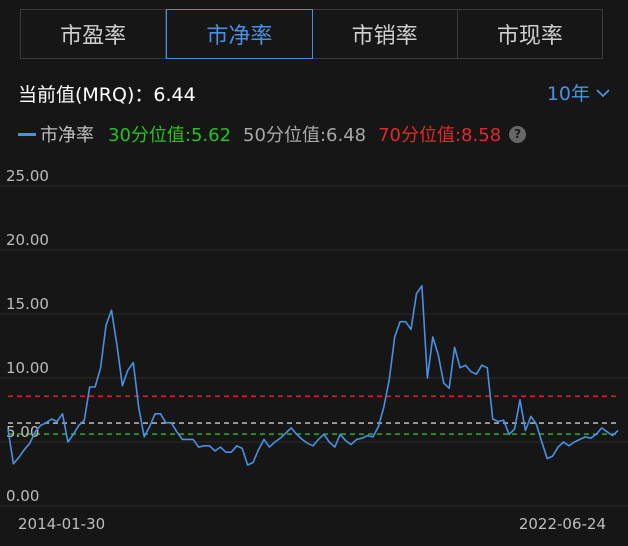 Image resolution: width=628 pixels, height=546 pixels. Describe the element at coordinates (170, 135) in the screenshot. I see `legend-p30: 30分位值:5.62` at that location.